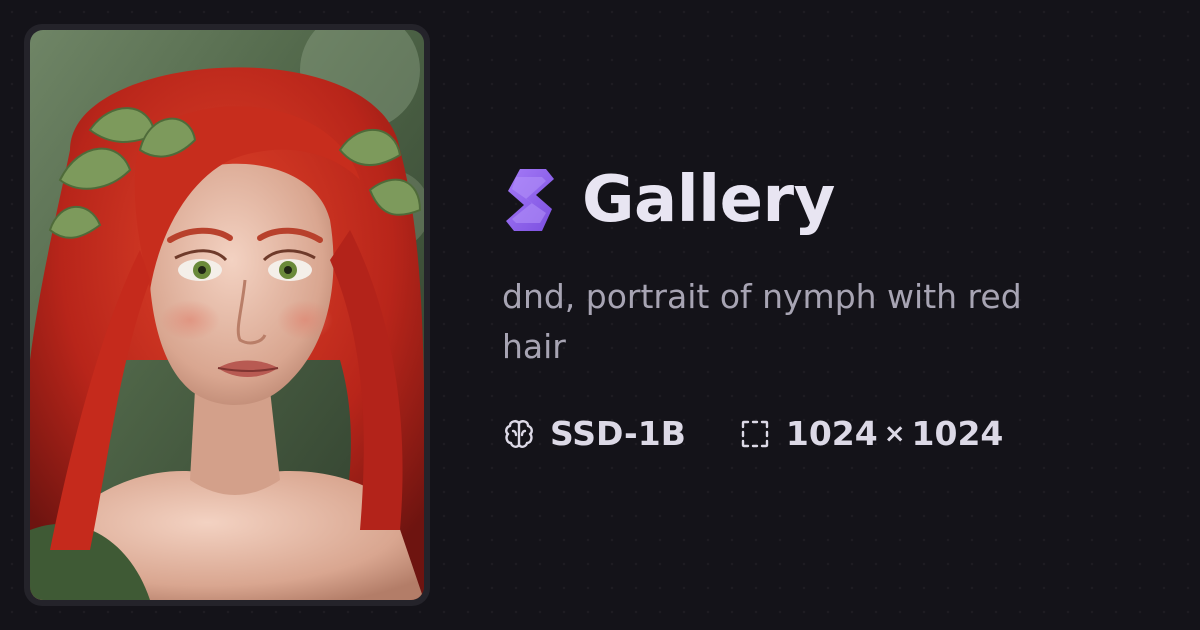 The image size is (1200, 630). I want to click on dimensions-info: 1024 × 1024, so click(871, 434).